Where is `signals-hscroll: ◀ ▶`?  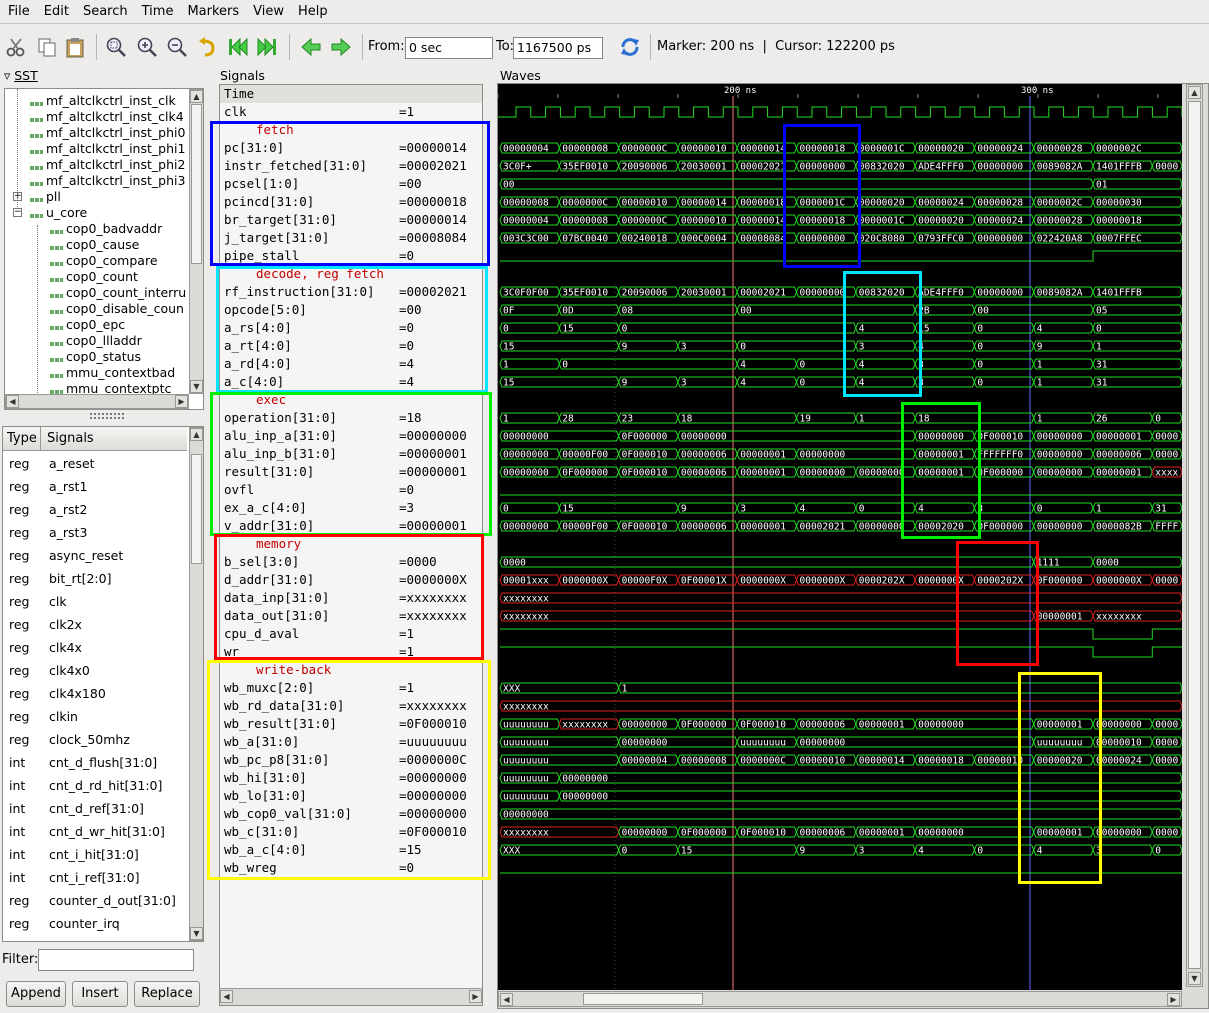 signals-hscroll: ◀ ▶ is located at coordinates (351, 996).